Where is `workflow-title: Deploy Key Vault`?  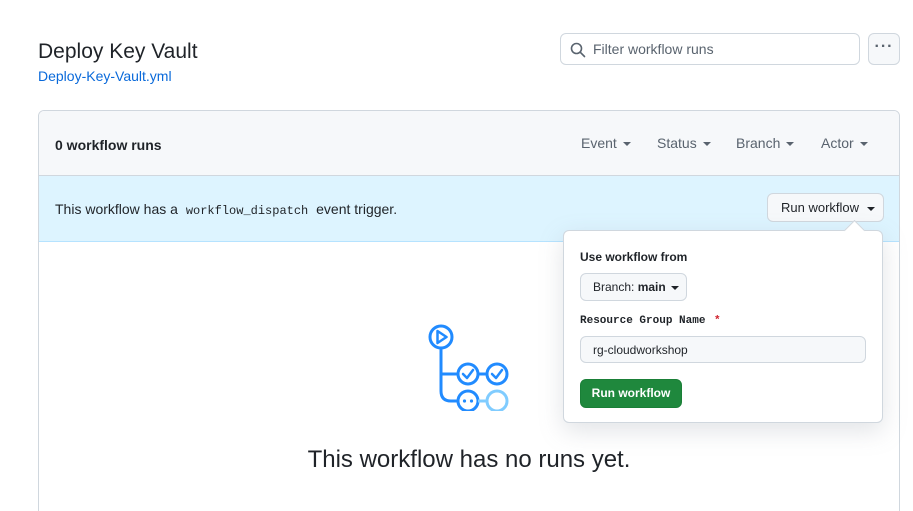
workflow-title: Deploy Key Vault is located at coordinates (118, 51).